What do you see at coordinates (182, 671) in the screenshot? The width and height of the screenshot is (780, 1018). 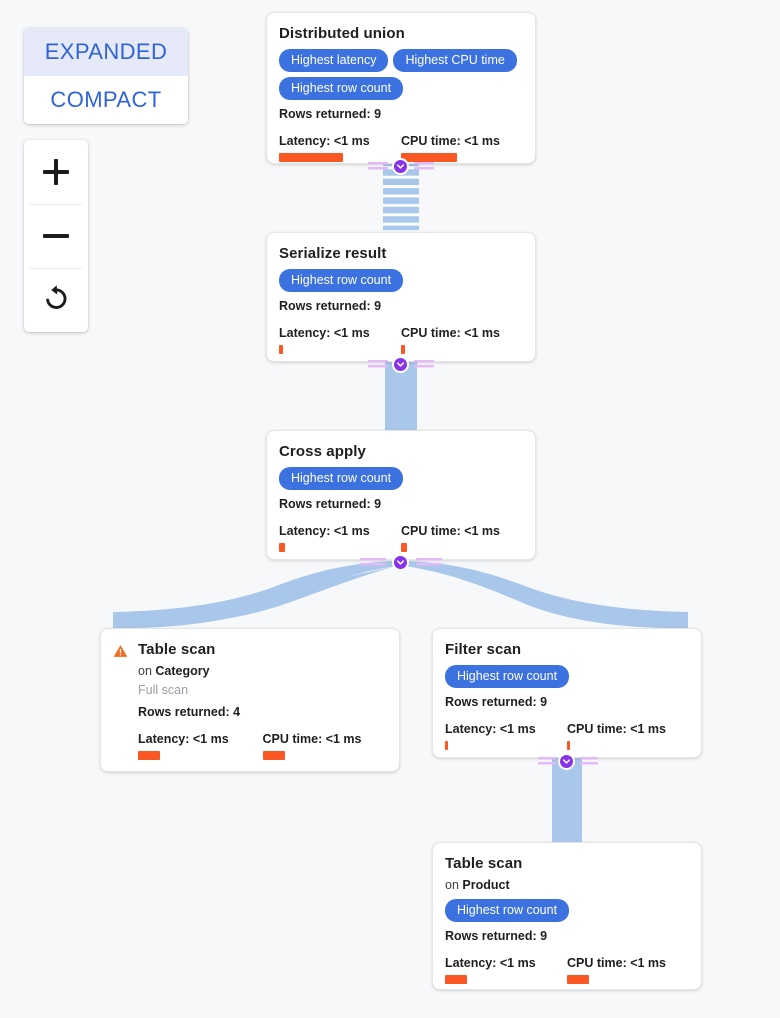 I see `node-target-name: Category` at bounding box center [182, 671].